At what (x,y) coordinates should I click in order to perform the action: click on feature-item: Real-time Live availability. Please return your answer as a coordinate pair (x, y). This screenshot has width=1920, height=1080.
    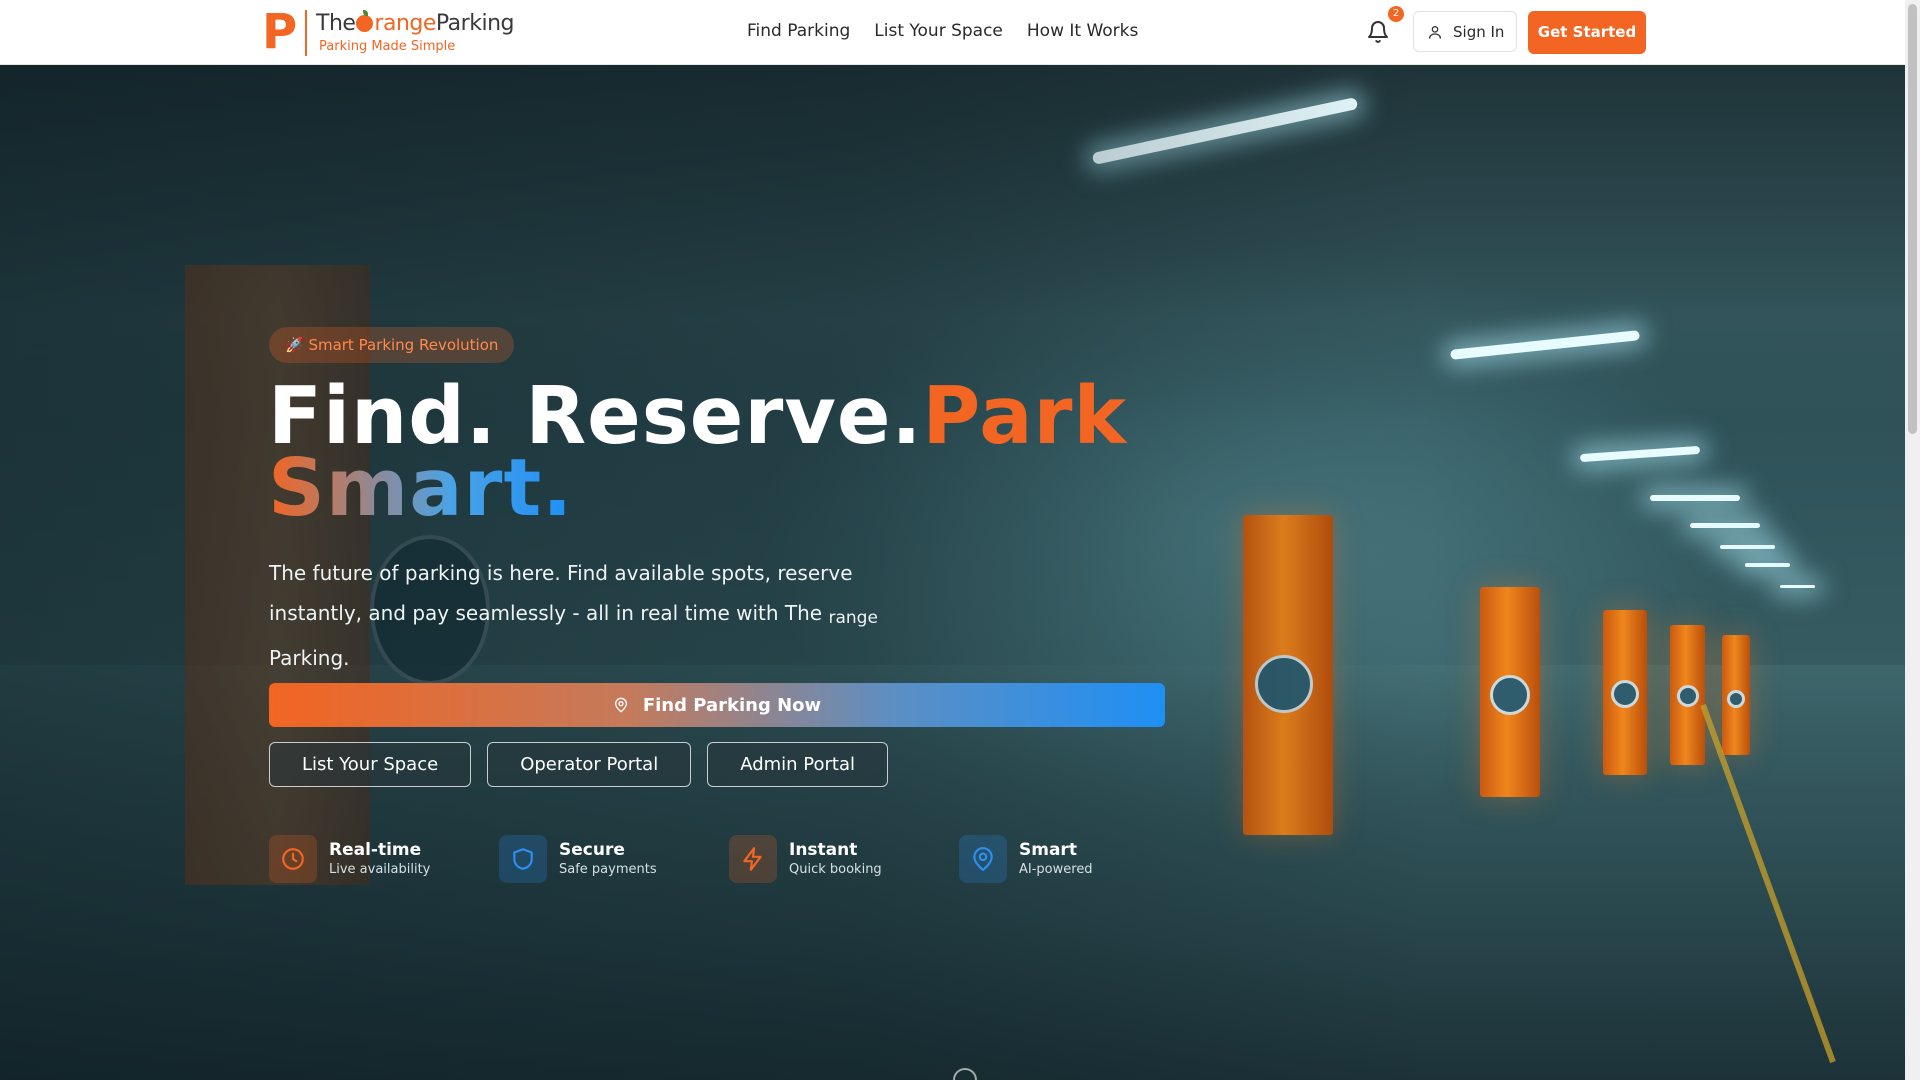
    Looking at the image, I should click on (384, 859).